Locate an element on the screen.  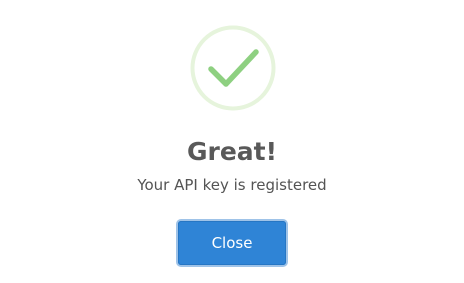
dialog-title: Great! is located at coordinates (232, 151).